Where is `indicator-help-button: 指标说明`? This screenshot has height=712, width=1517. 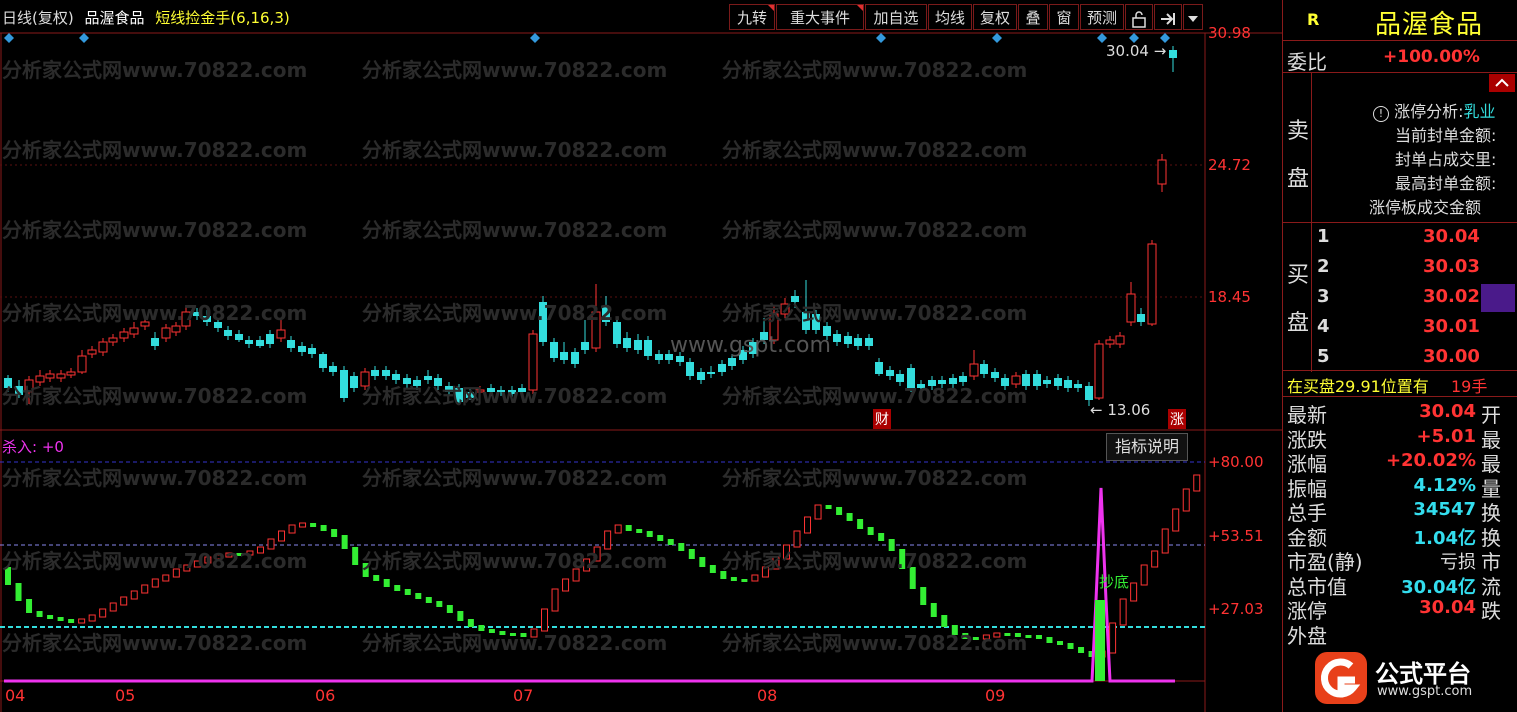
indicator-help-button: 指标说明 is located at coordinates (1147, 447).